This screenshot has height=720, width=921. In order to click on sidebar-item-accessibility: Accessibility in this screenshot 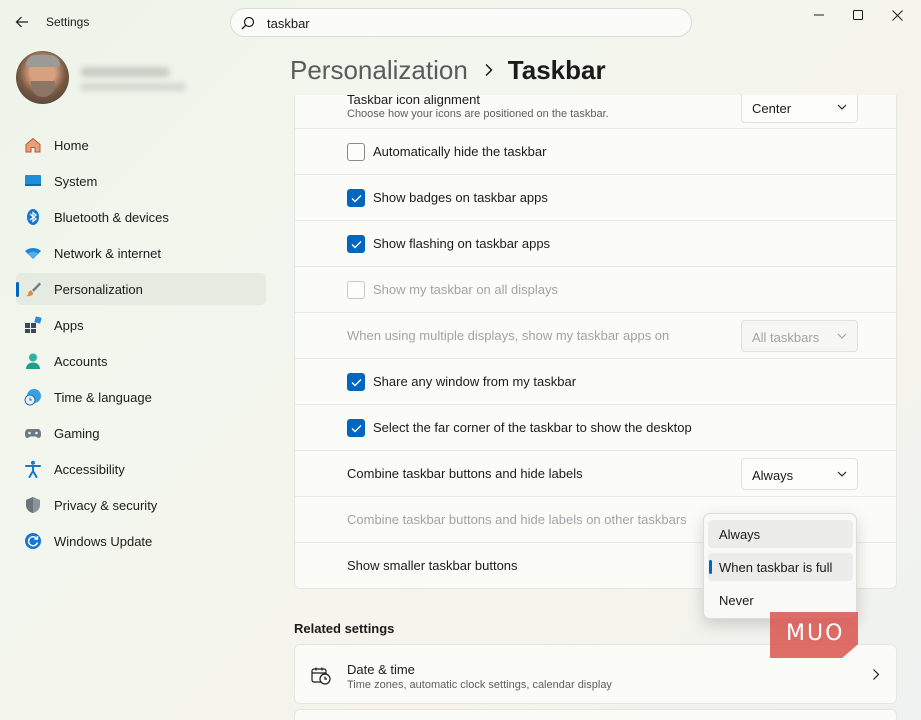, I will do `click(141, 469)`.